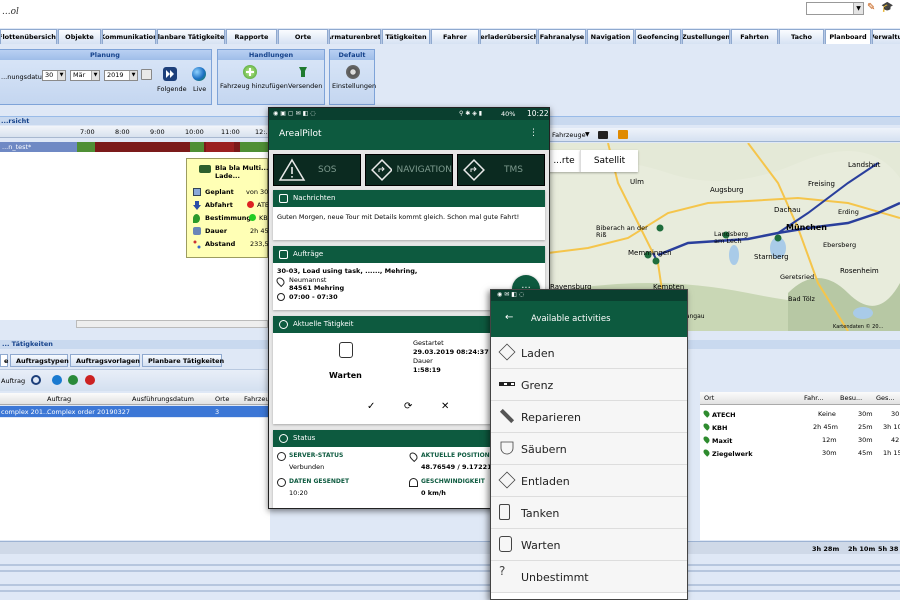 This screenshot has height=600, width=900. Describe the element at coordinates (800, 452) in the screenshot. I see `table-row: Ziegelwerk 30m 45m 1h 15` at that location.